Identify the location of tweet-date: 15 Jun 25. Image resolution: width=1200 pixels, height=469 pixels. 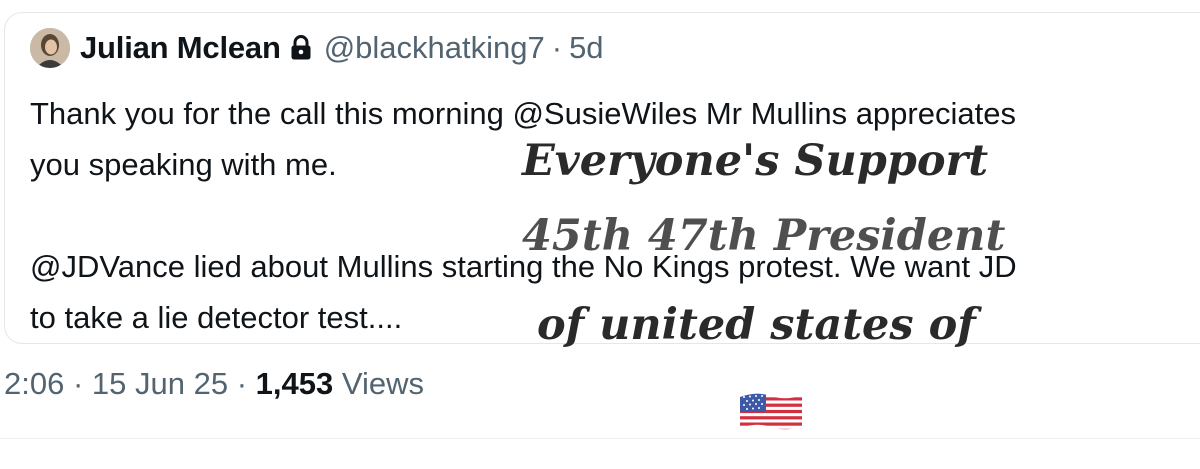
(160, 383).